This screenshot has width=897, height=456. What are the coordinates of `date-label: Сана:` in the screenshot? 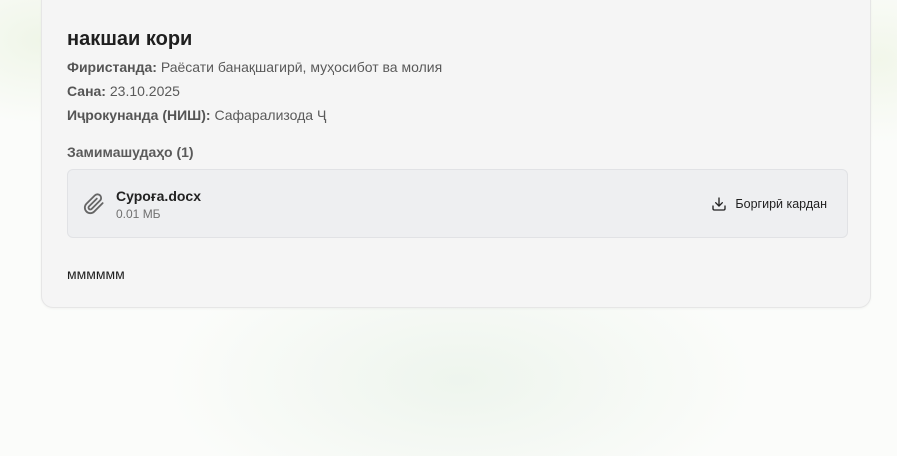 It's located at (86, 91).